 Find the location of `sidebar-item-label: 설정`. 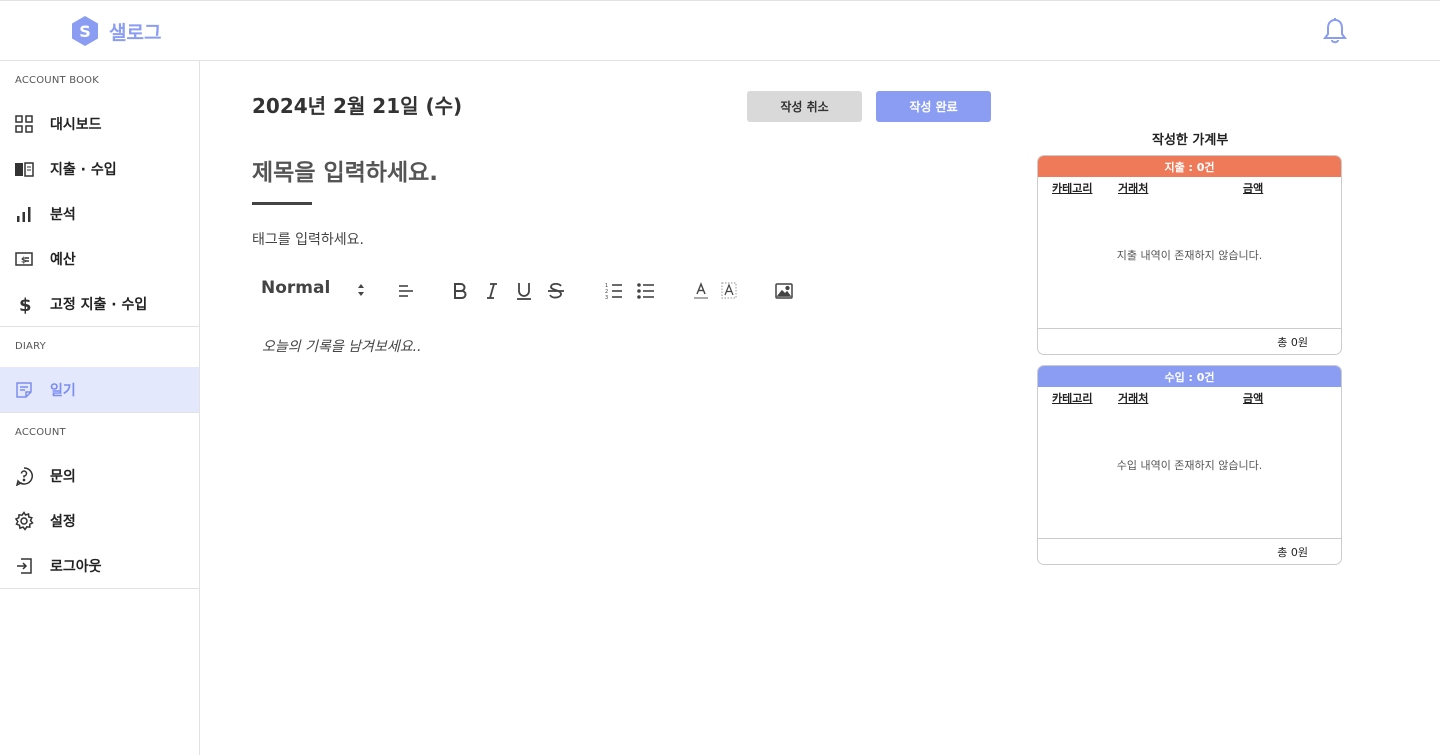

sidebar-item-label: 설정 is located at coordinates (63, 521).